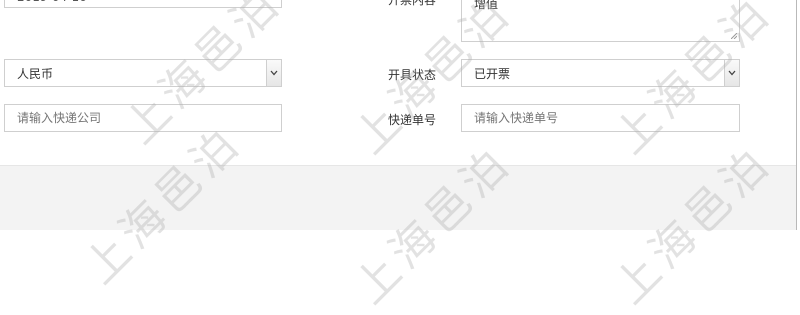 This screenshot has height=315, width=800. Describe the element at coordinates (486, 5) in the screenshot. I see `invoice-content-value: 增值` at that location.